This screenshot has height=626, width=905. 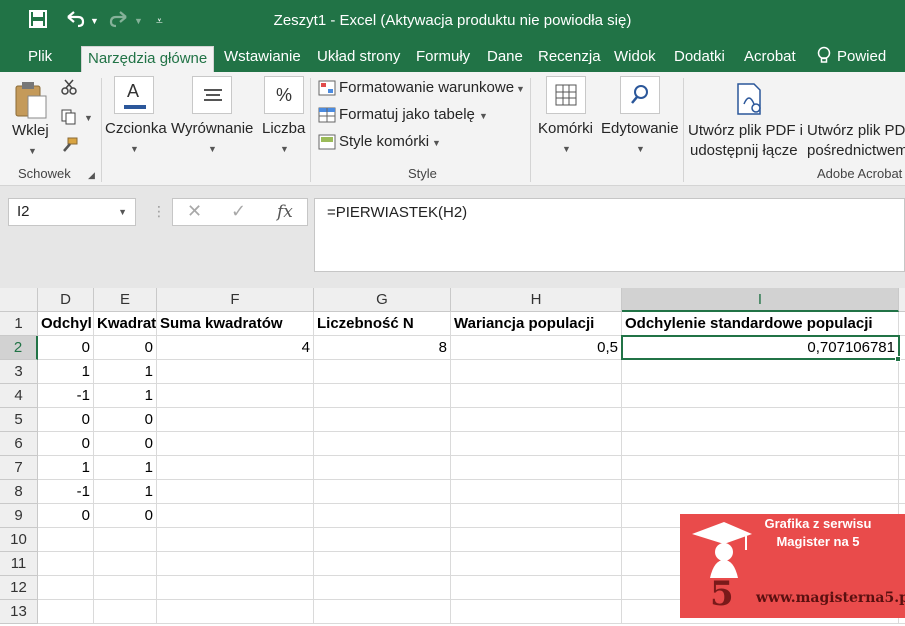 What do you see at coordinates (125, 612) in the screenshot?
I see `cell-e13` at bounding box center [125, 612].